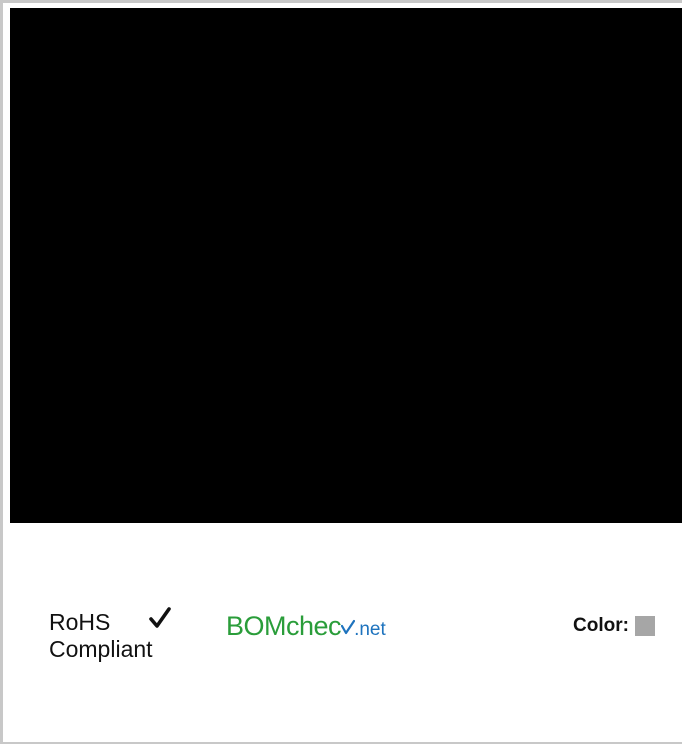 The image size is (682, 744). What do you see at coordinates (101, 649) in the screenshot?
I see `compliant-label: Compliant` at bounding box center [101, 649].